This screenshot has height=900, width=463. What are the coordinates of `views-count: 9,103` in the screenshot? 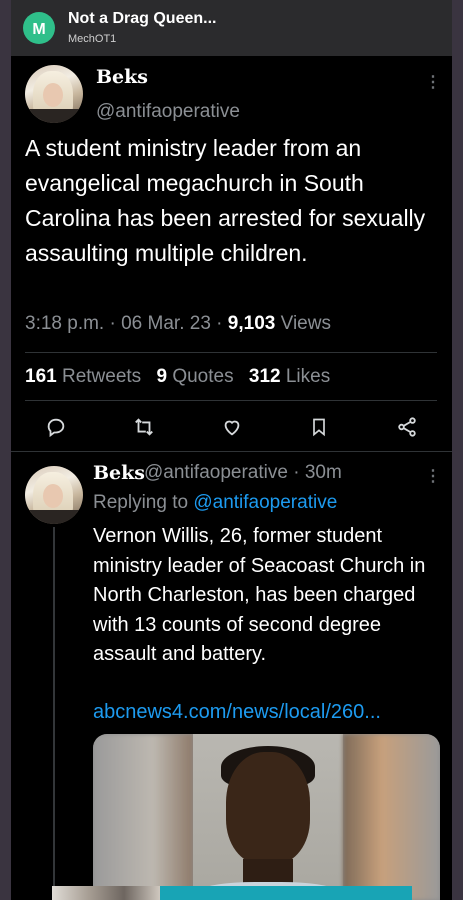 It's located at (251, 323).